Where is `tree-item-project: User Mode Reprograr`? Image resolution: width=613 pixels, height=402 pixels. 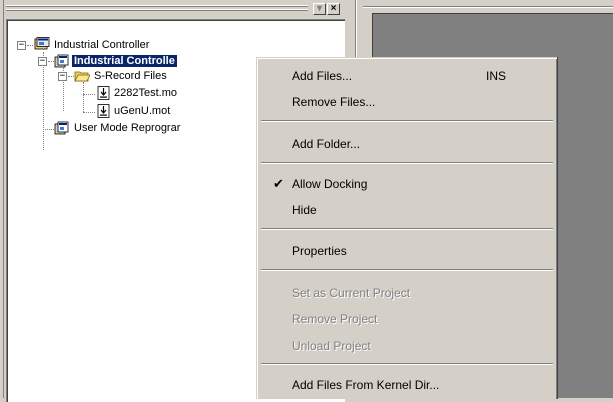
tree-item-project: User Mode Reprograr is located at coordinates (127, 128).